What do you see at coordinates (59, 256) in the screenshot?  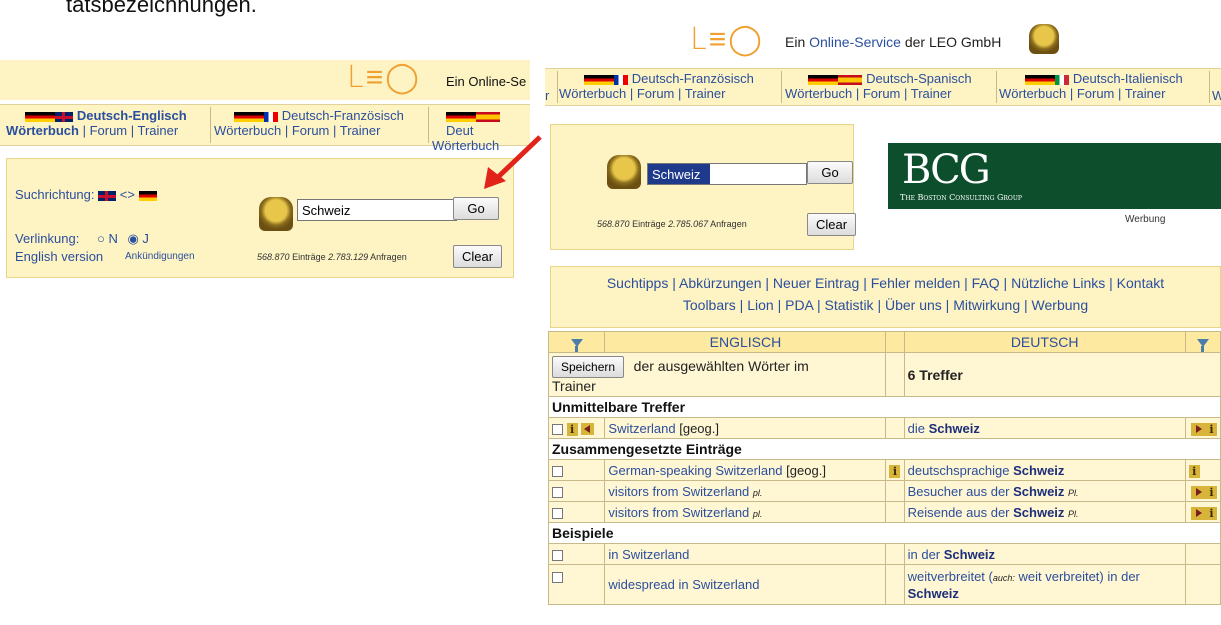 I see `english-version-link: English version` at bounding box center [59, 256].